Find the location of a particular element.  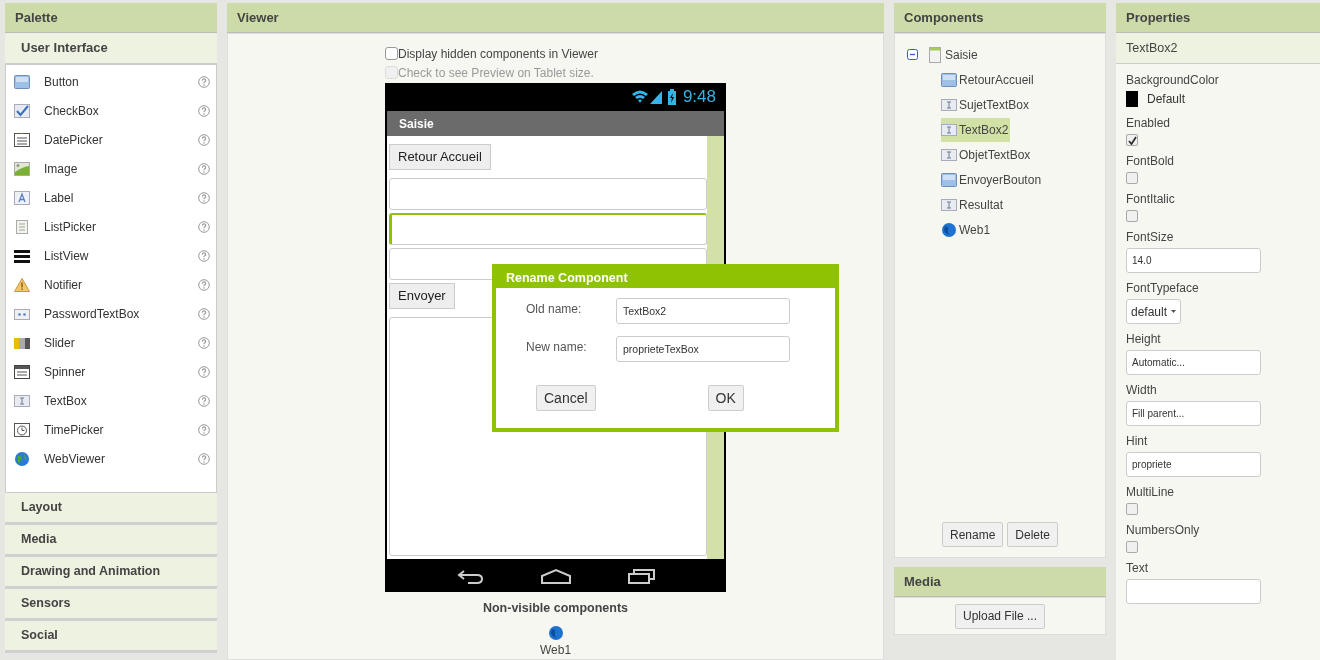

property-label: NumbersOnly is located at coordinates (1163, 530).